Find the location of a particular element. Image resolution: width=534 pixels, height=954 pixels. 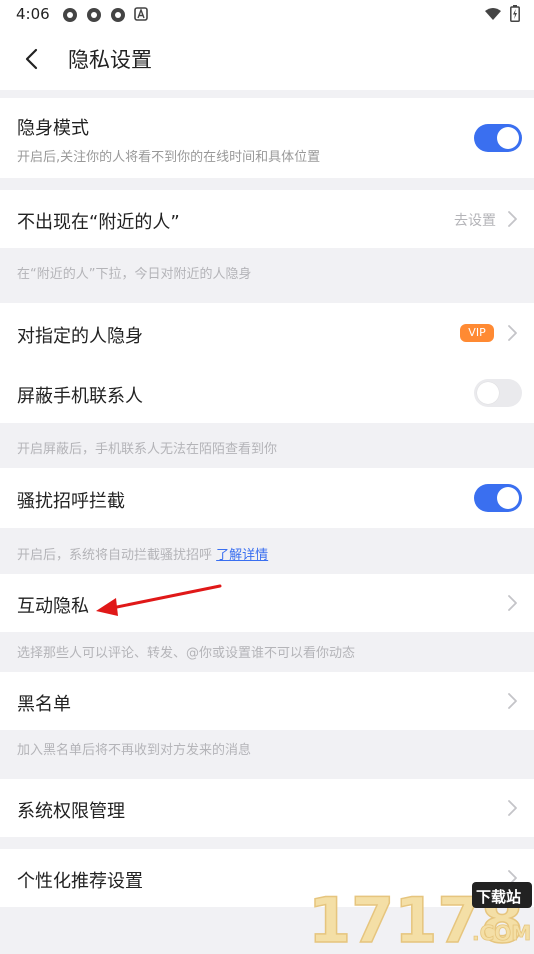

specific-people-title: 对指定的人隐身 is located at coordinates (80, 336).